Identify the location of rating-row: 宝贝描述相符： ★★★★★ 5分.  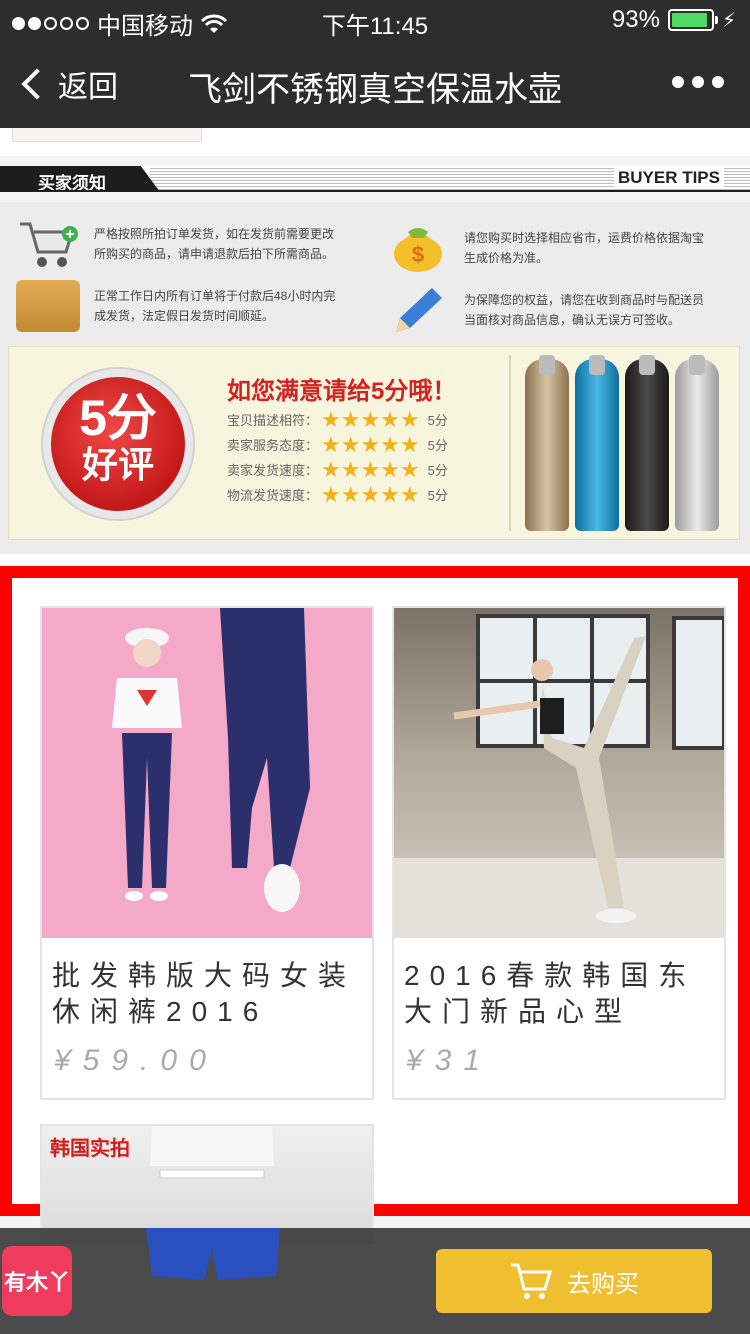
(337, 419).